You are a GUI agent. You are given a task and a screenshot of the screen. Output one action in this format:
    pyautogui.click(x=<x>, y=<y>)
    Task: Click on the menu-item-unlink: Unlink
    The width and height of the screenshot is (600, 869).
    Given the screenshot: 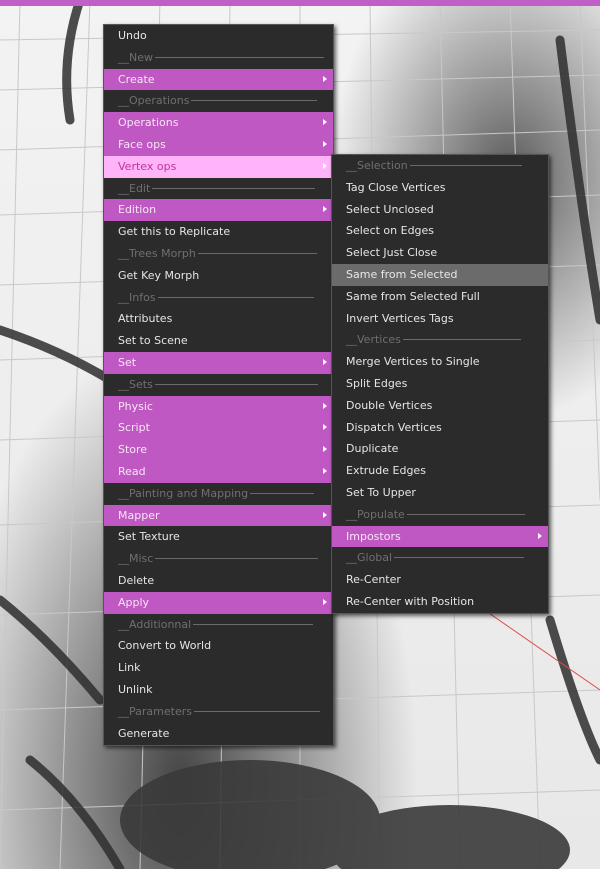 What is the action you would take?
    pyautogui.click(x=218, y=690)
    